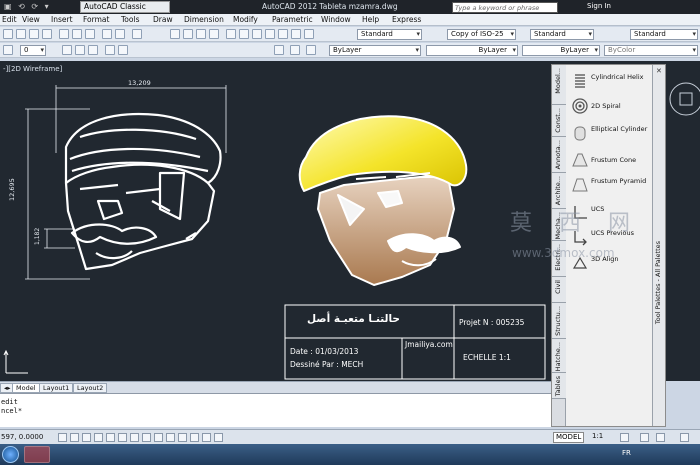 Image resolution: width=700 pixels, height=465 pixels. I want to click on menu-format: Format, so click(96, 19).